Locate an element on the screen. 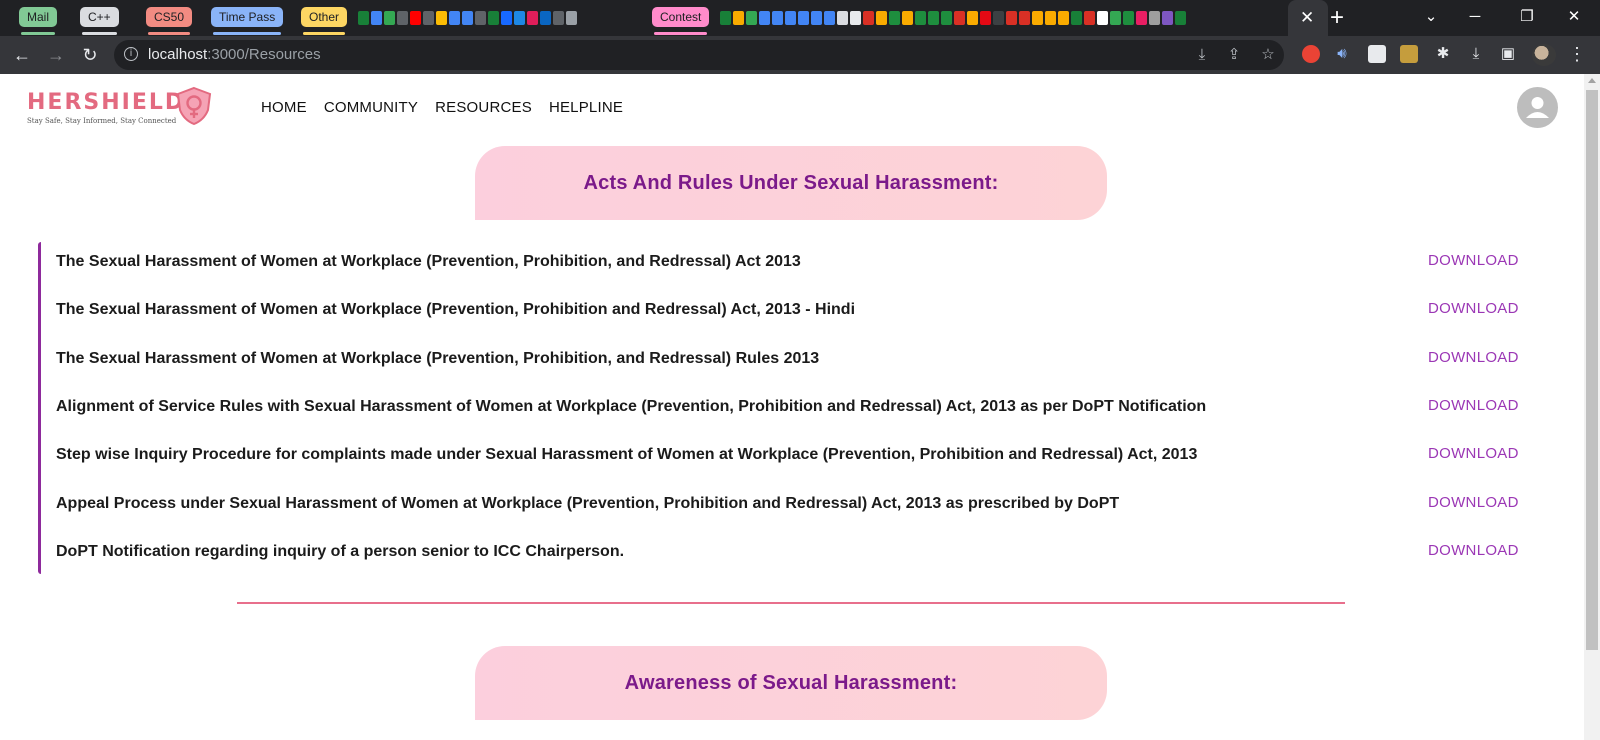 Image resolution: width=1600 pixels, height=740 pixels. pinned-tab-favicons-a is located at coordinates (467, 18).